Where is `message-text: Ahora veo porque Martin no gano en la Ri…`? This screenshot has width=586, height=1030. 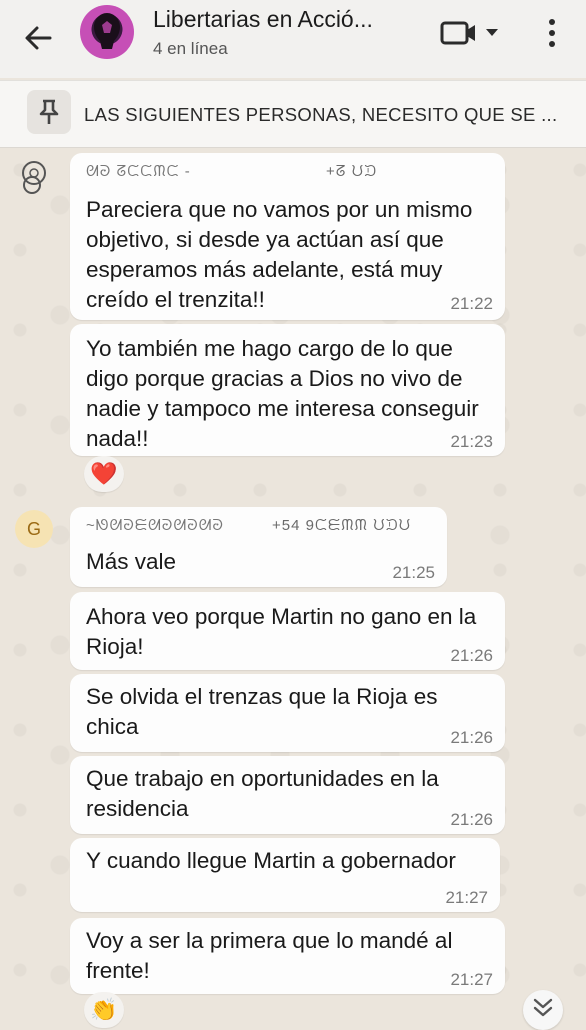 message-text: Ahora veo porque Martin no gano en la Ri… is located at coordinates (281, 631).